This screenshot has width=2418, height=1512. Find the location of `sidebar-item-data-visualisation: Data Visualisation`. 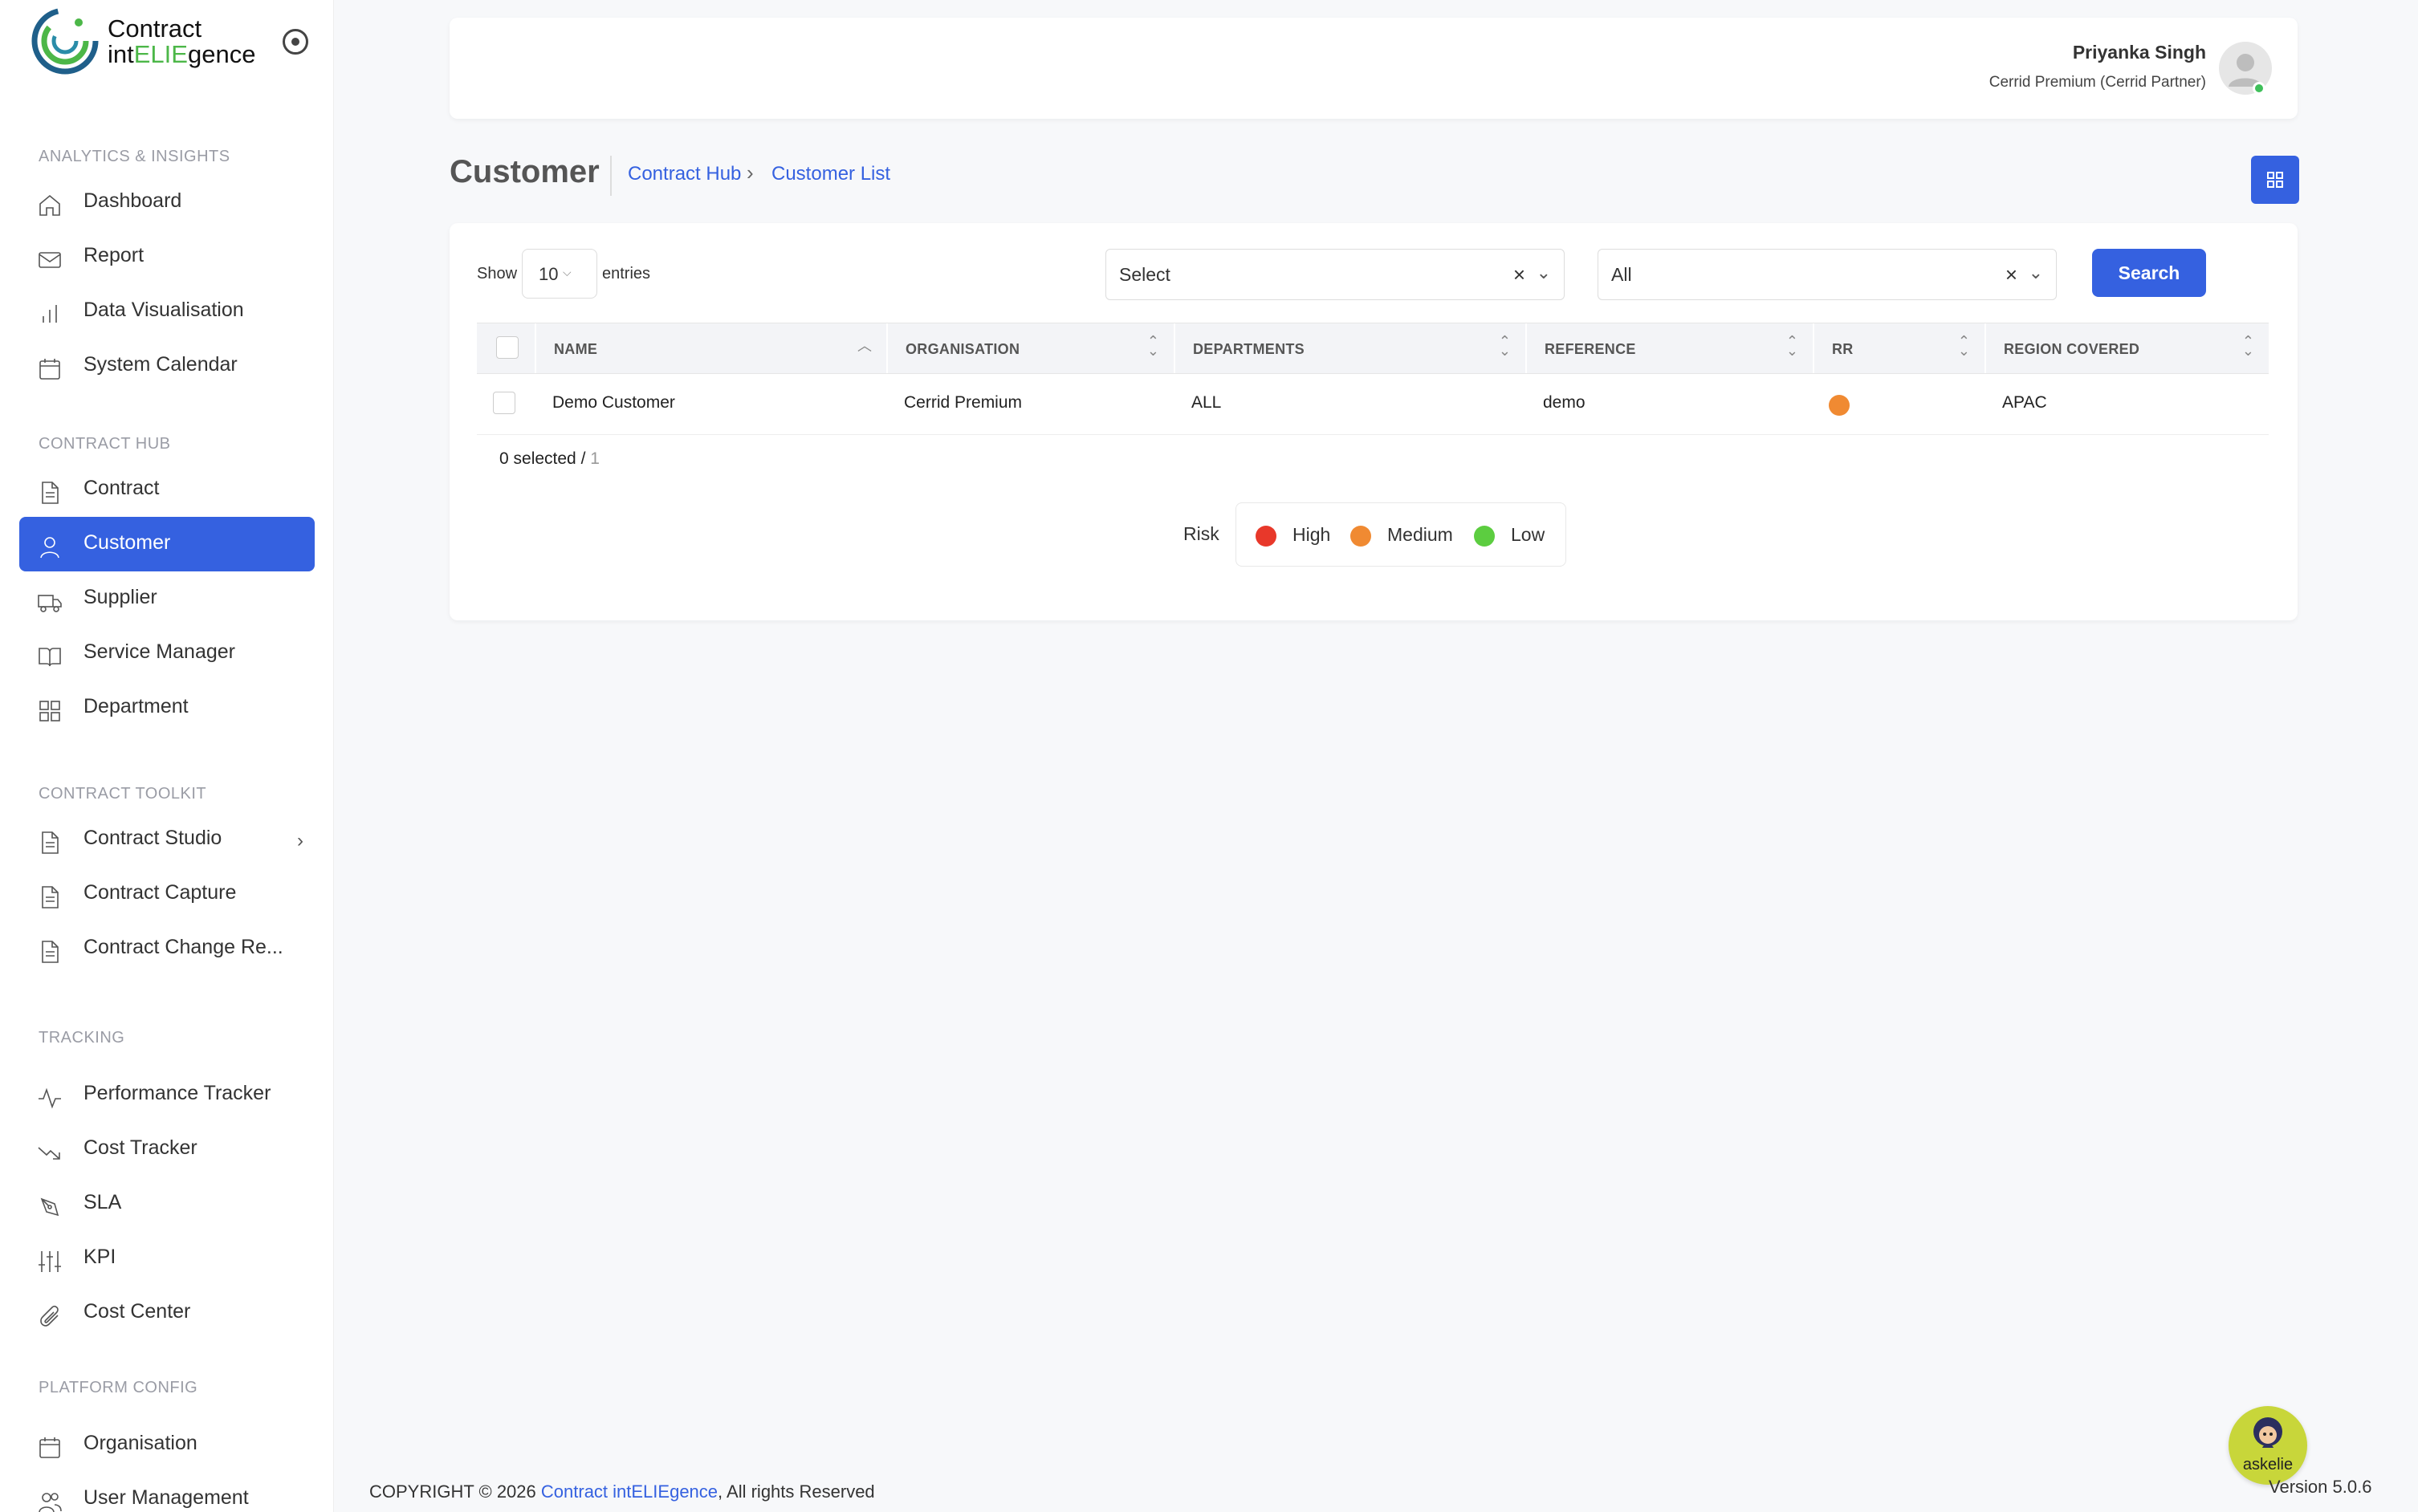

sidebar-item-data-visualisation: Data Visualisation is located at coordinates (167, 312).